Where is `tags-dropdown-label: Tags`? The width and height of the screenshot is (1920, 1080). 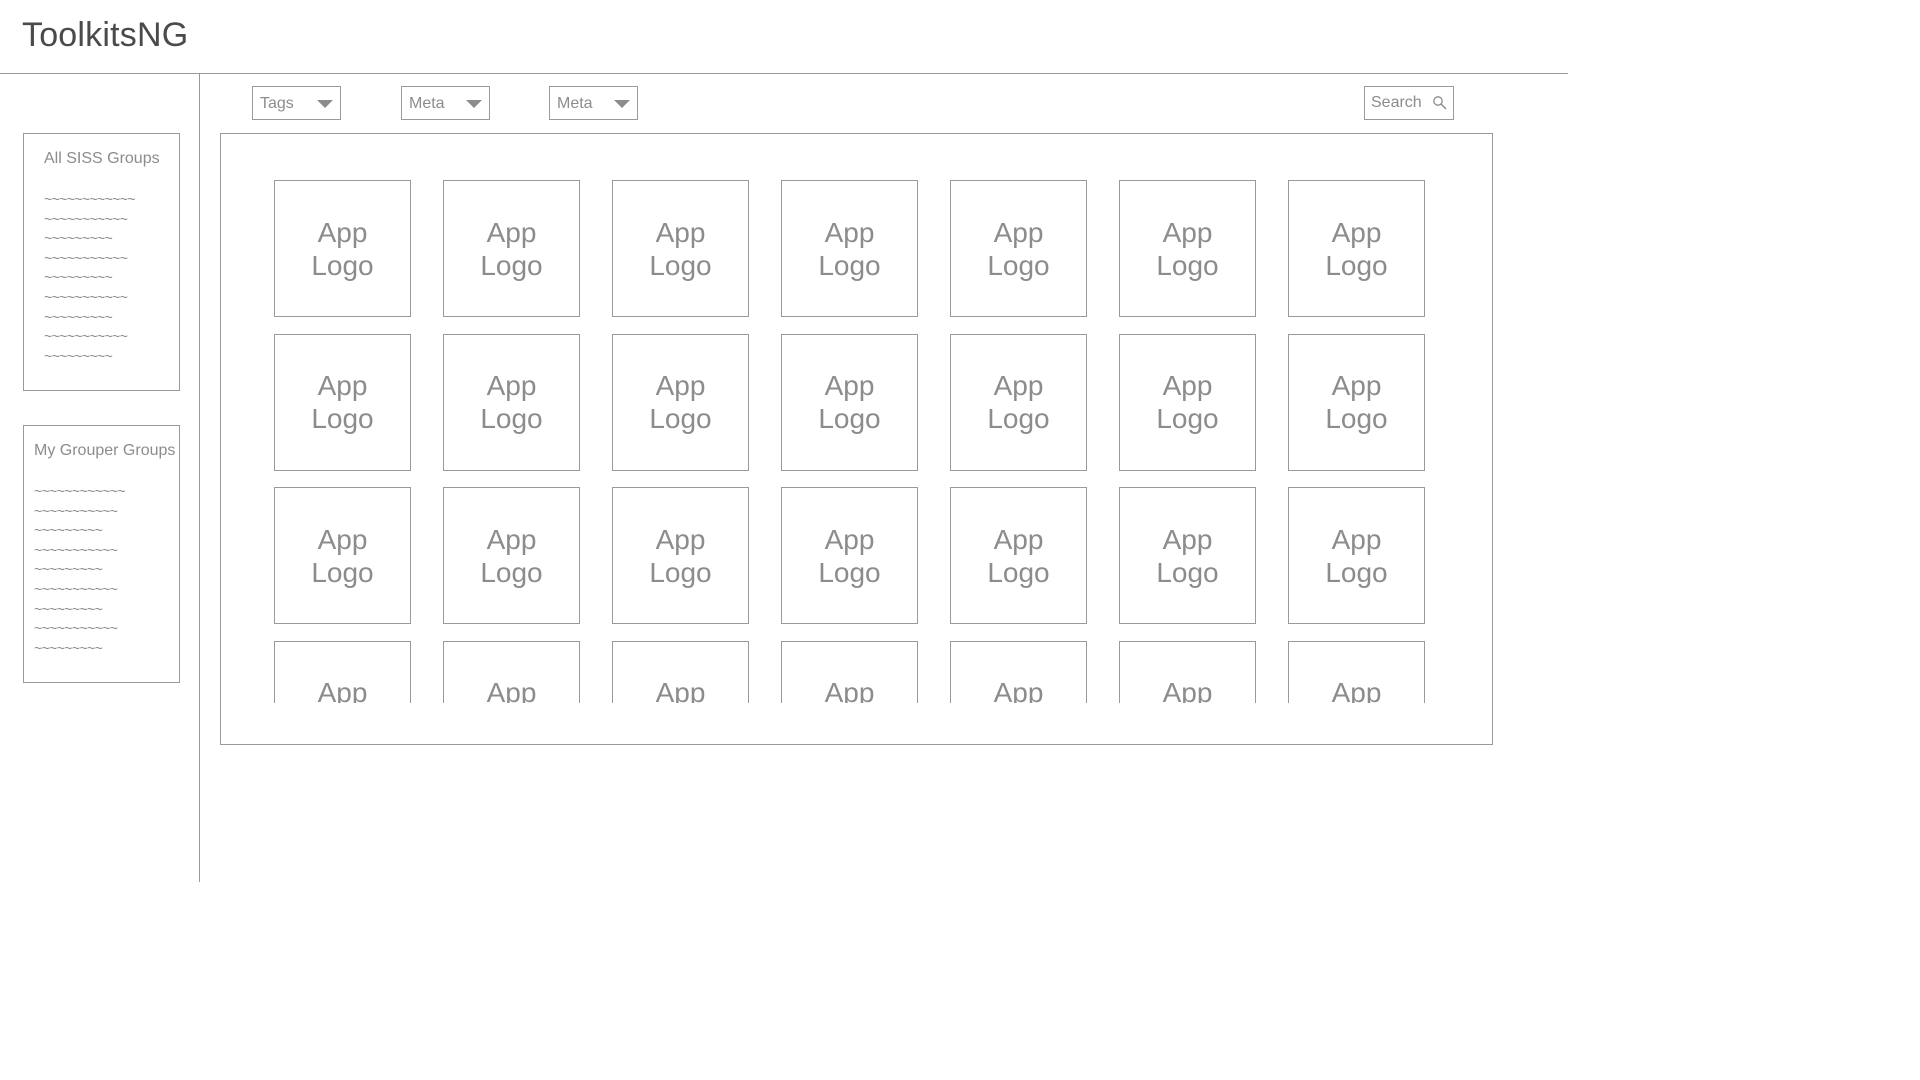 tags-dropdown-label: Tags is located at coordinates (277, 103).